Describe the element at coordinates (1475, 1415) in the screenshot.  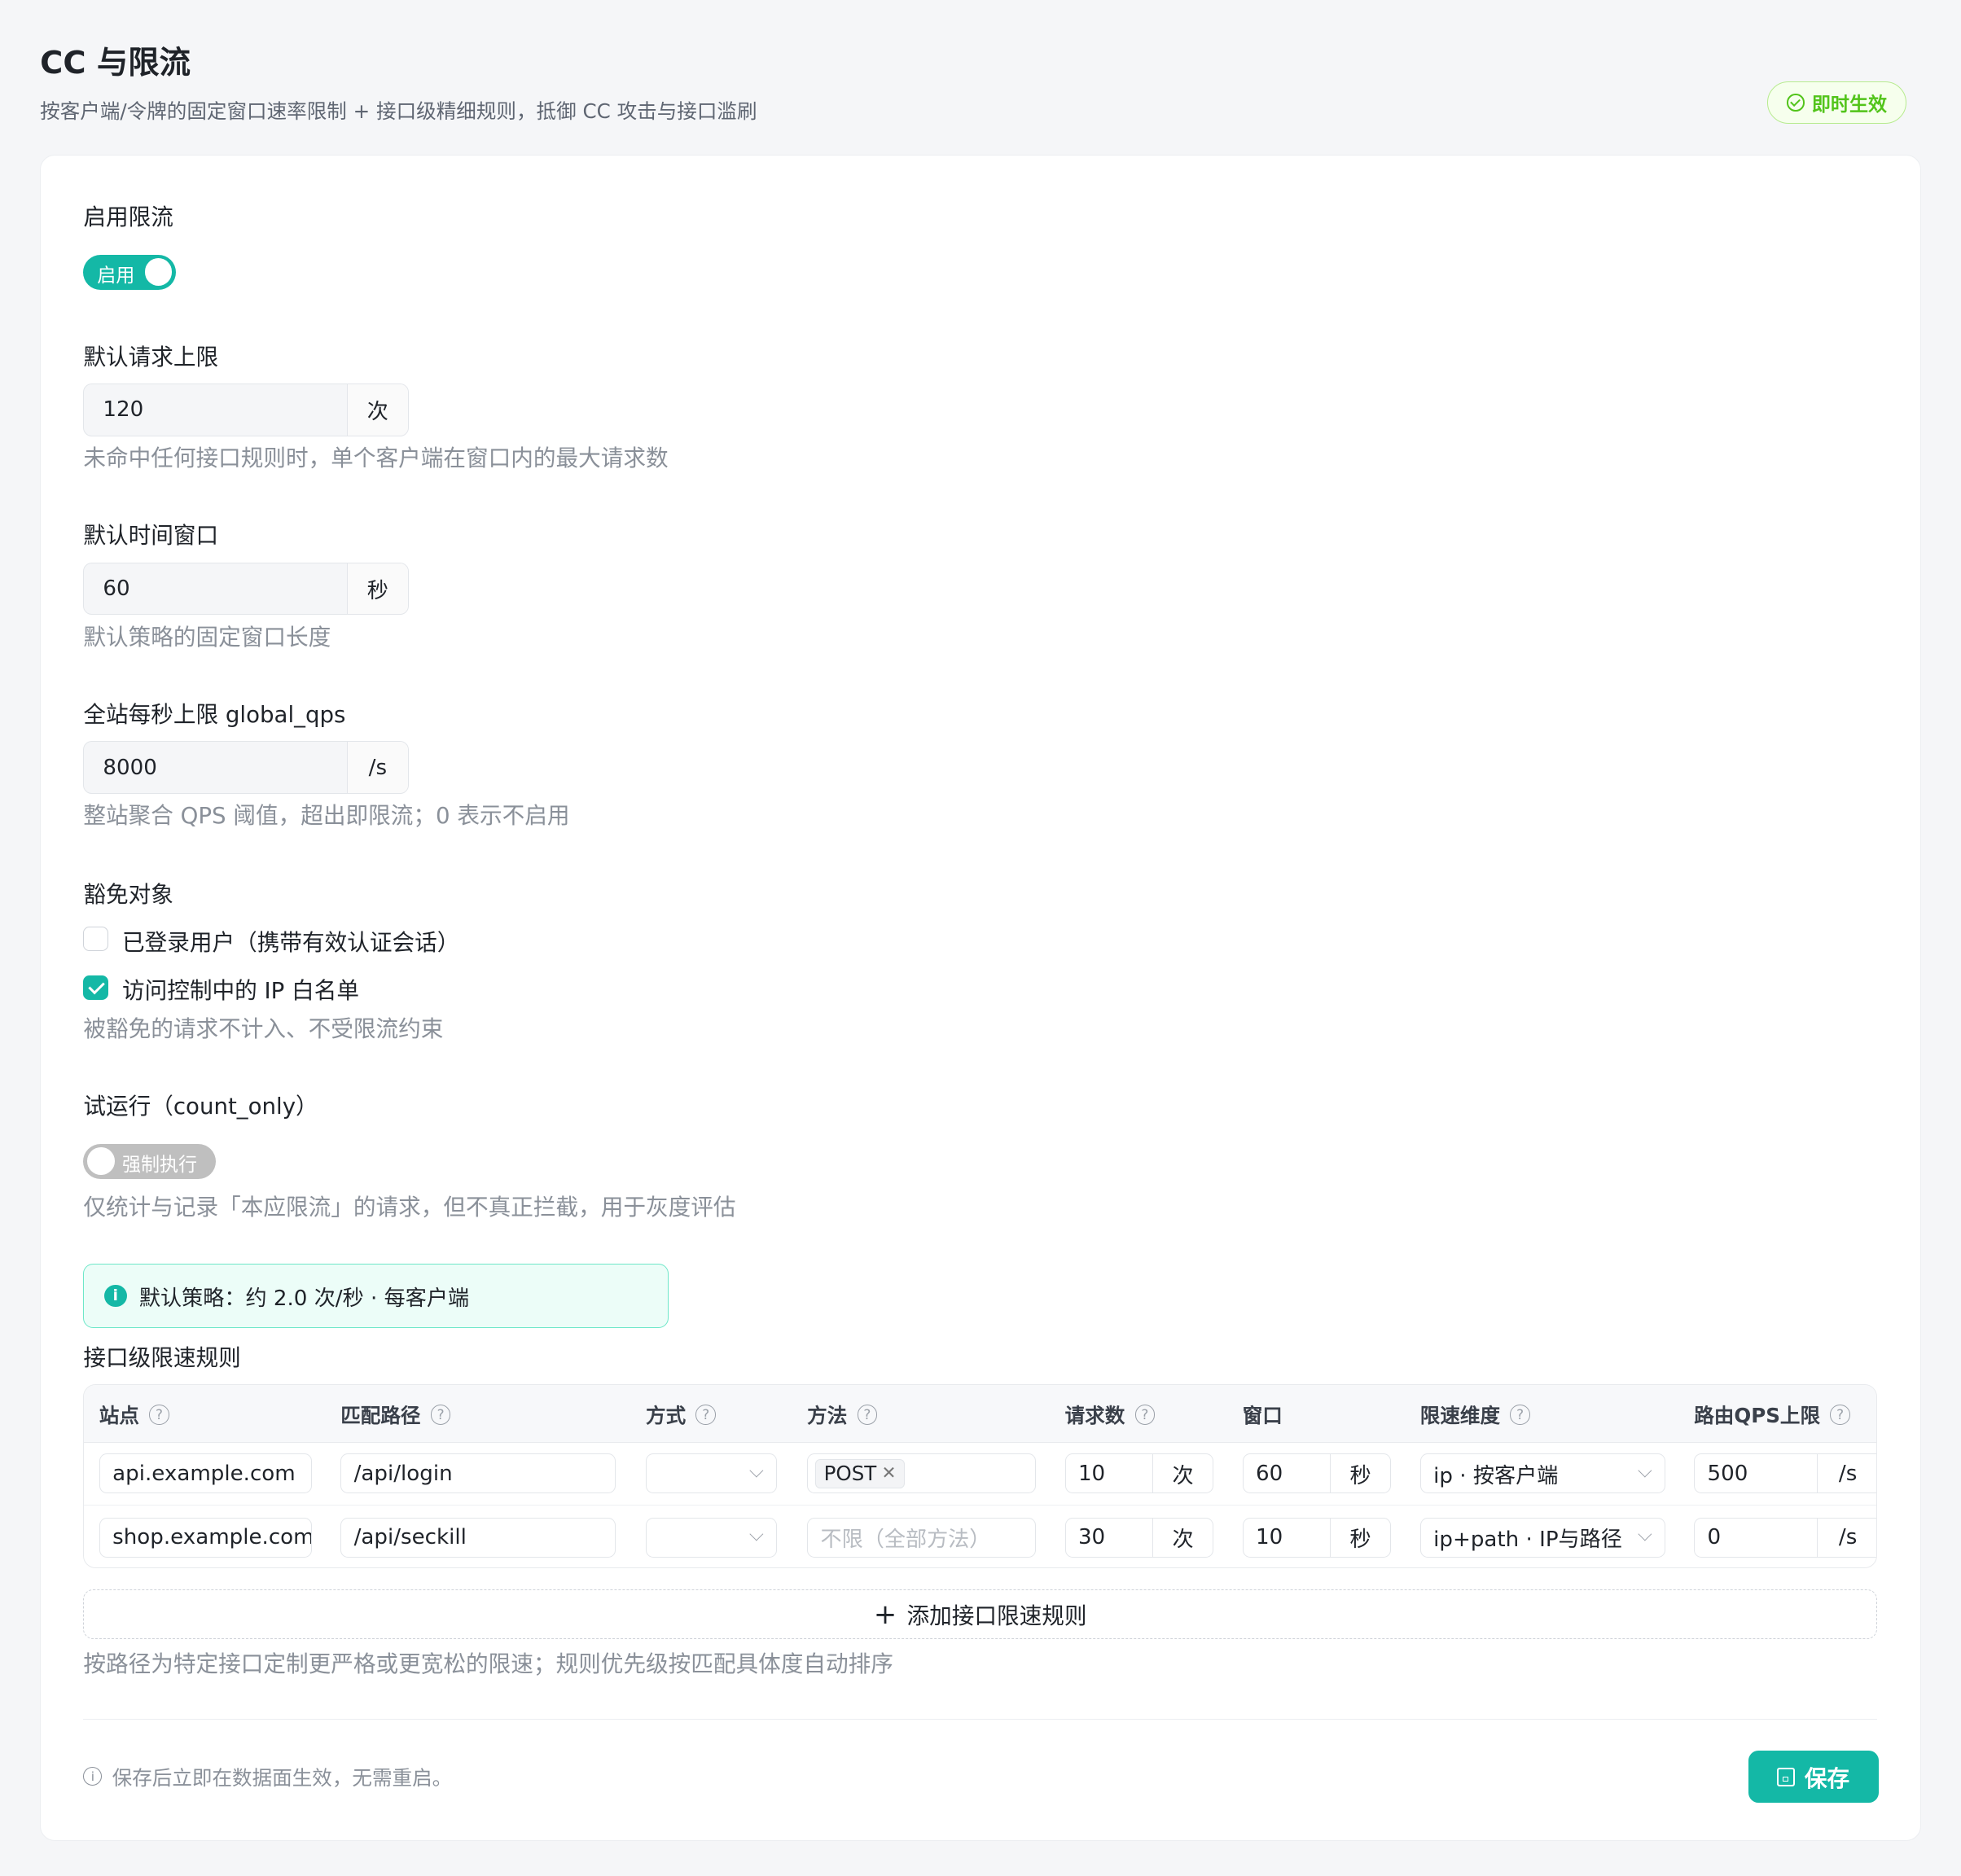
I see `column-header: 限速维度?` at that location.